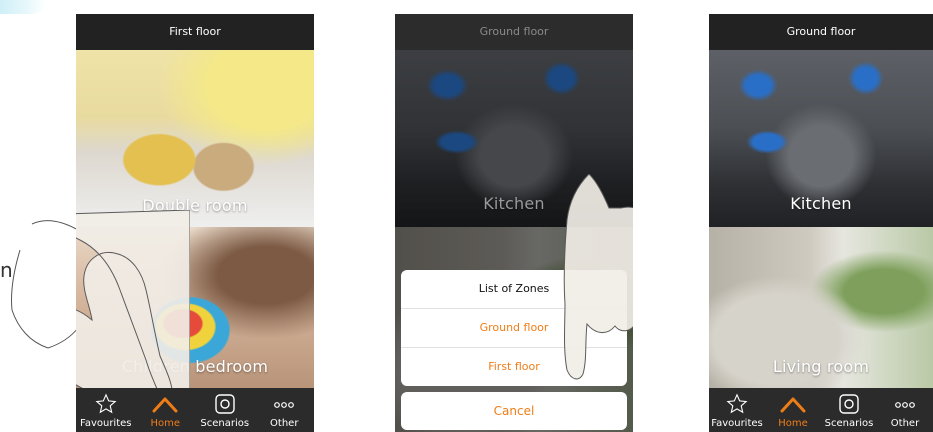 The width and height of the screenshot is (933, 432). What do you see at coordinates (514, 367) in the screenshot?
I see `zone-option-first-floor: First floor` at bounding box center [514, 367].